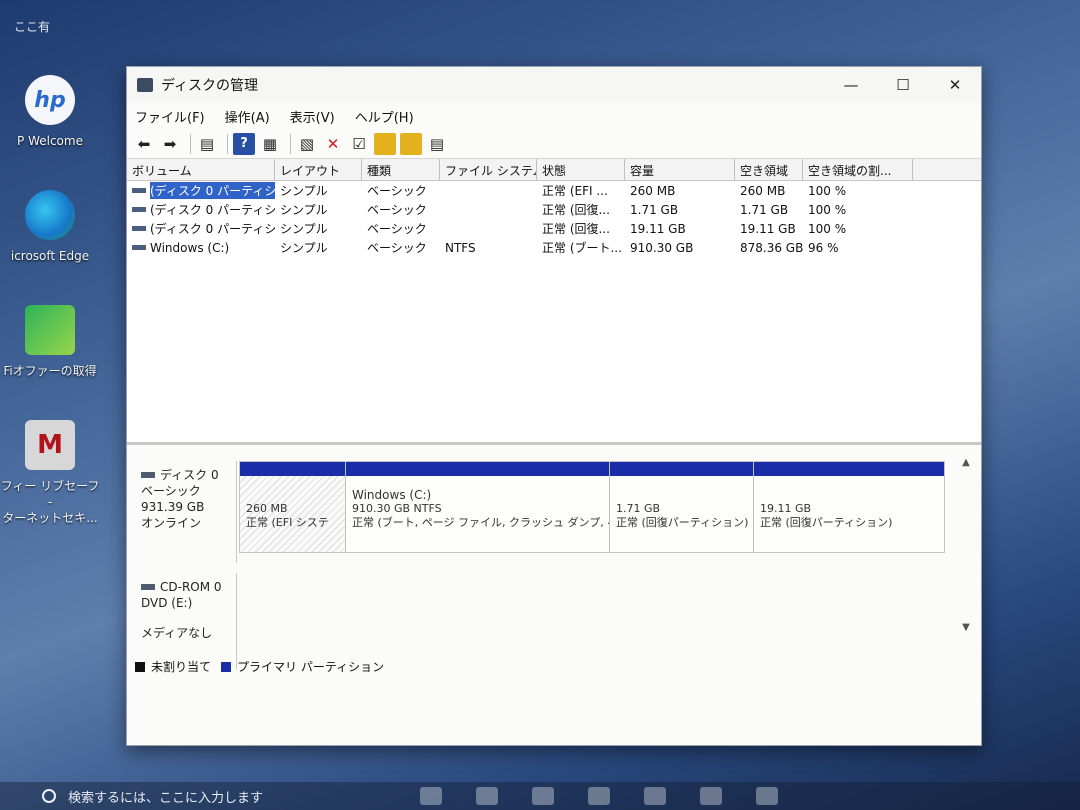 Image resolution: width=1080 pixels, height=810 pixels. I want to click on desktop-icon-edge: icrosoft Edge, so click(50, 227).